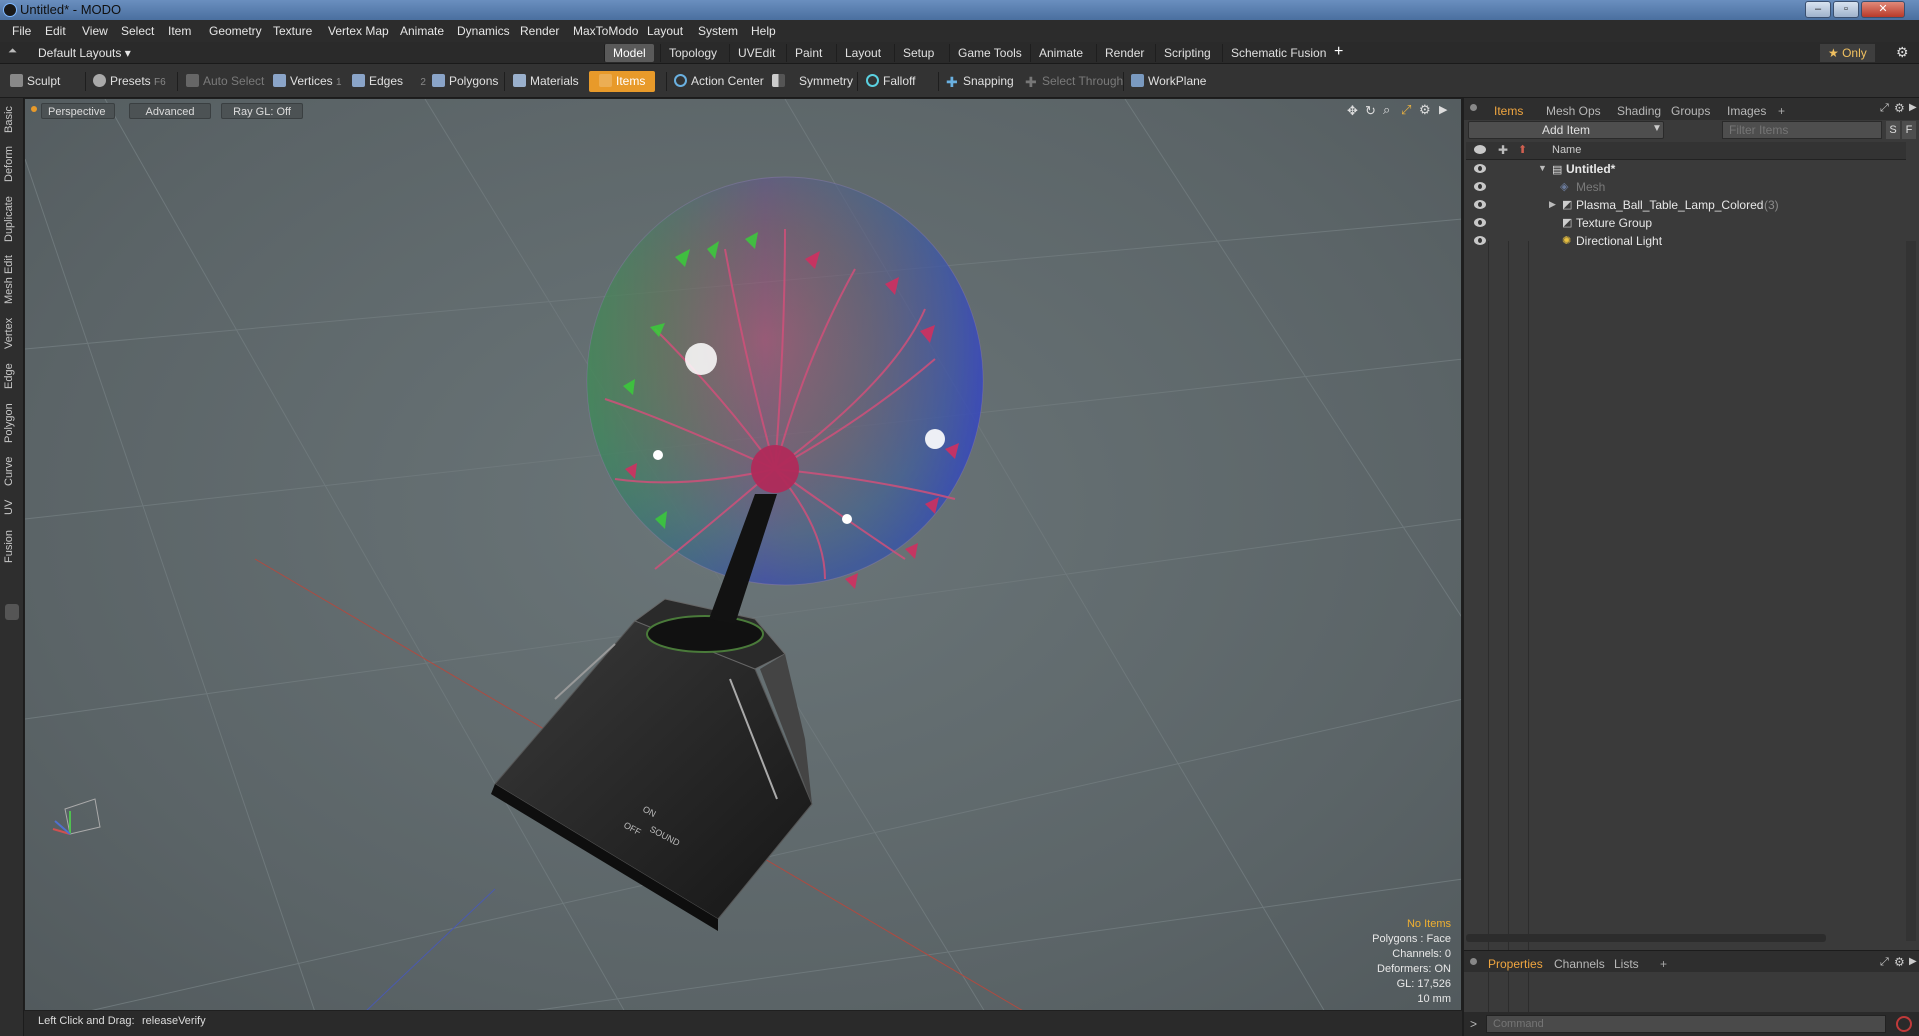  I want to click on tree-row-plasma-ball: ▶ ◩ Plasma_Ball_Table_Lamp_Colored (3), so click(1686, 206).